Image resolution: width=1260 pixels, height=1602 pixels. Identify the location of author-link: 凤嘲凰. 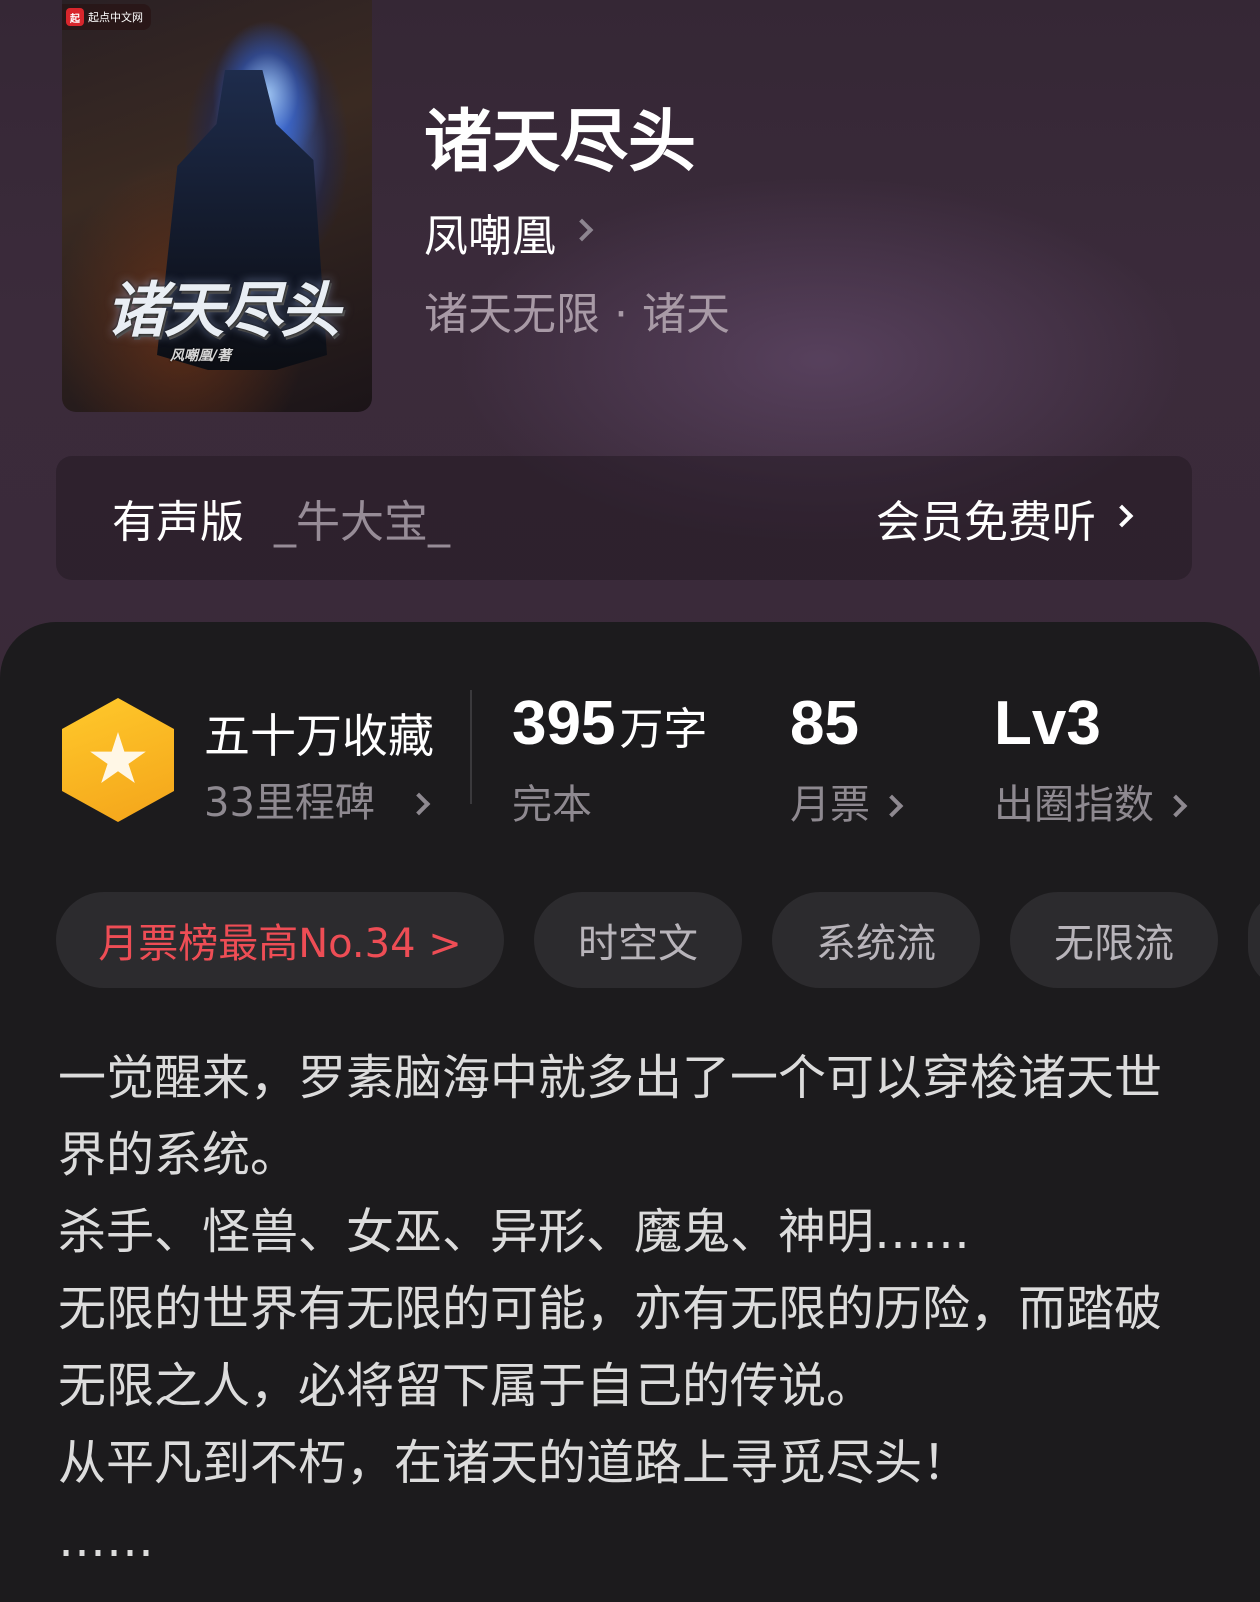
(507, 232).